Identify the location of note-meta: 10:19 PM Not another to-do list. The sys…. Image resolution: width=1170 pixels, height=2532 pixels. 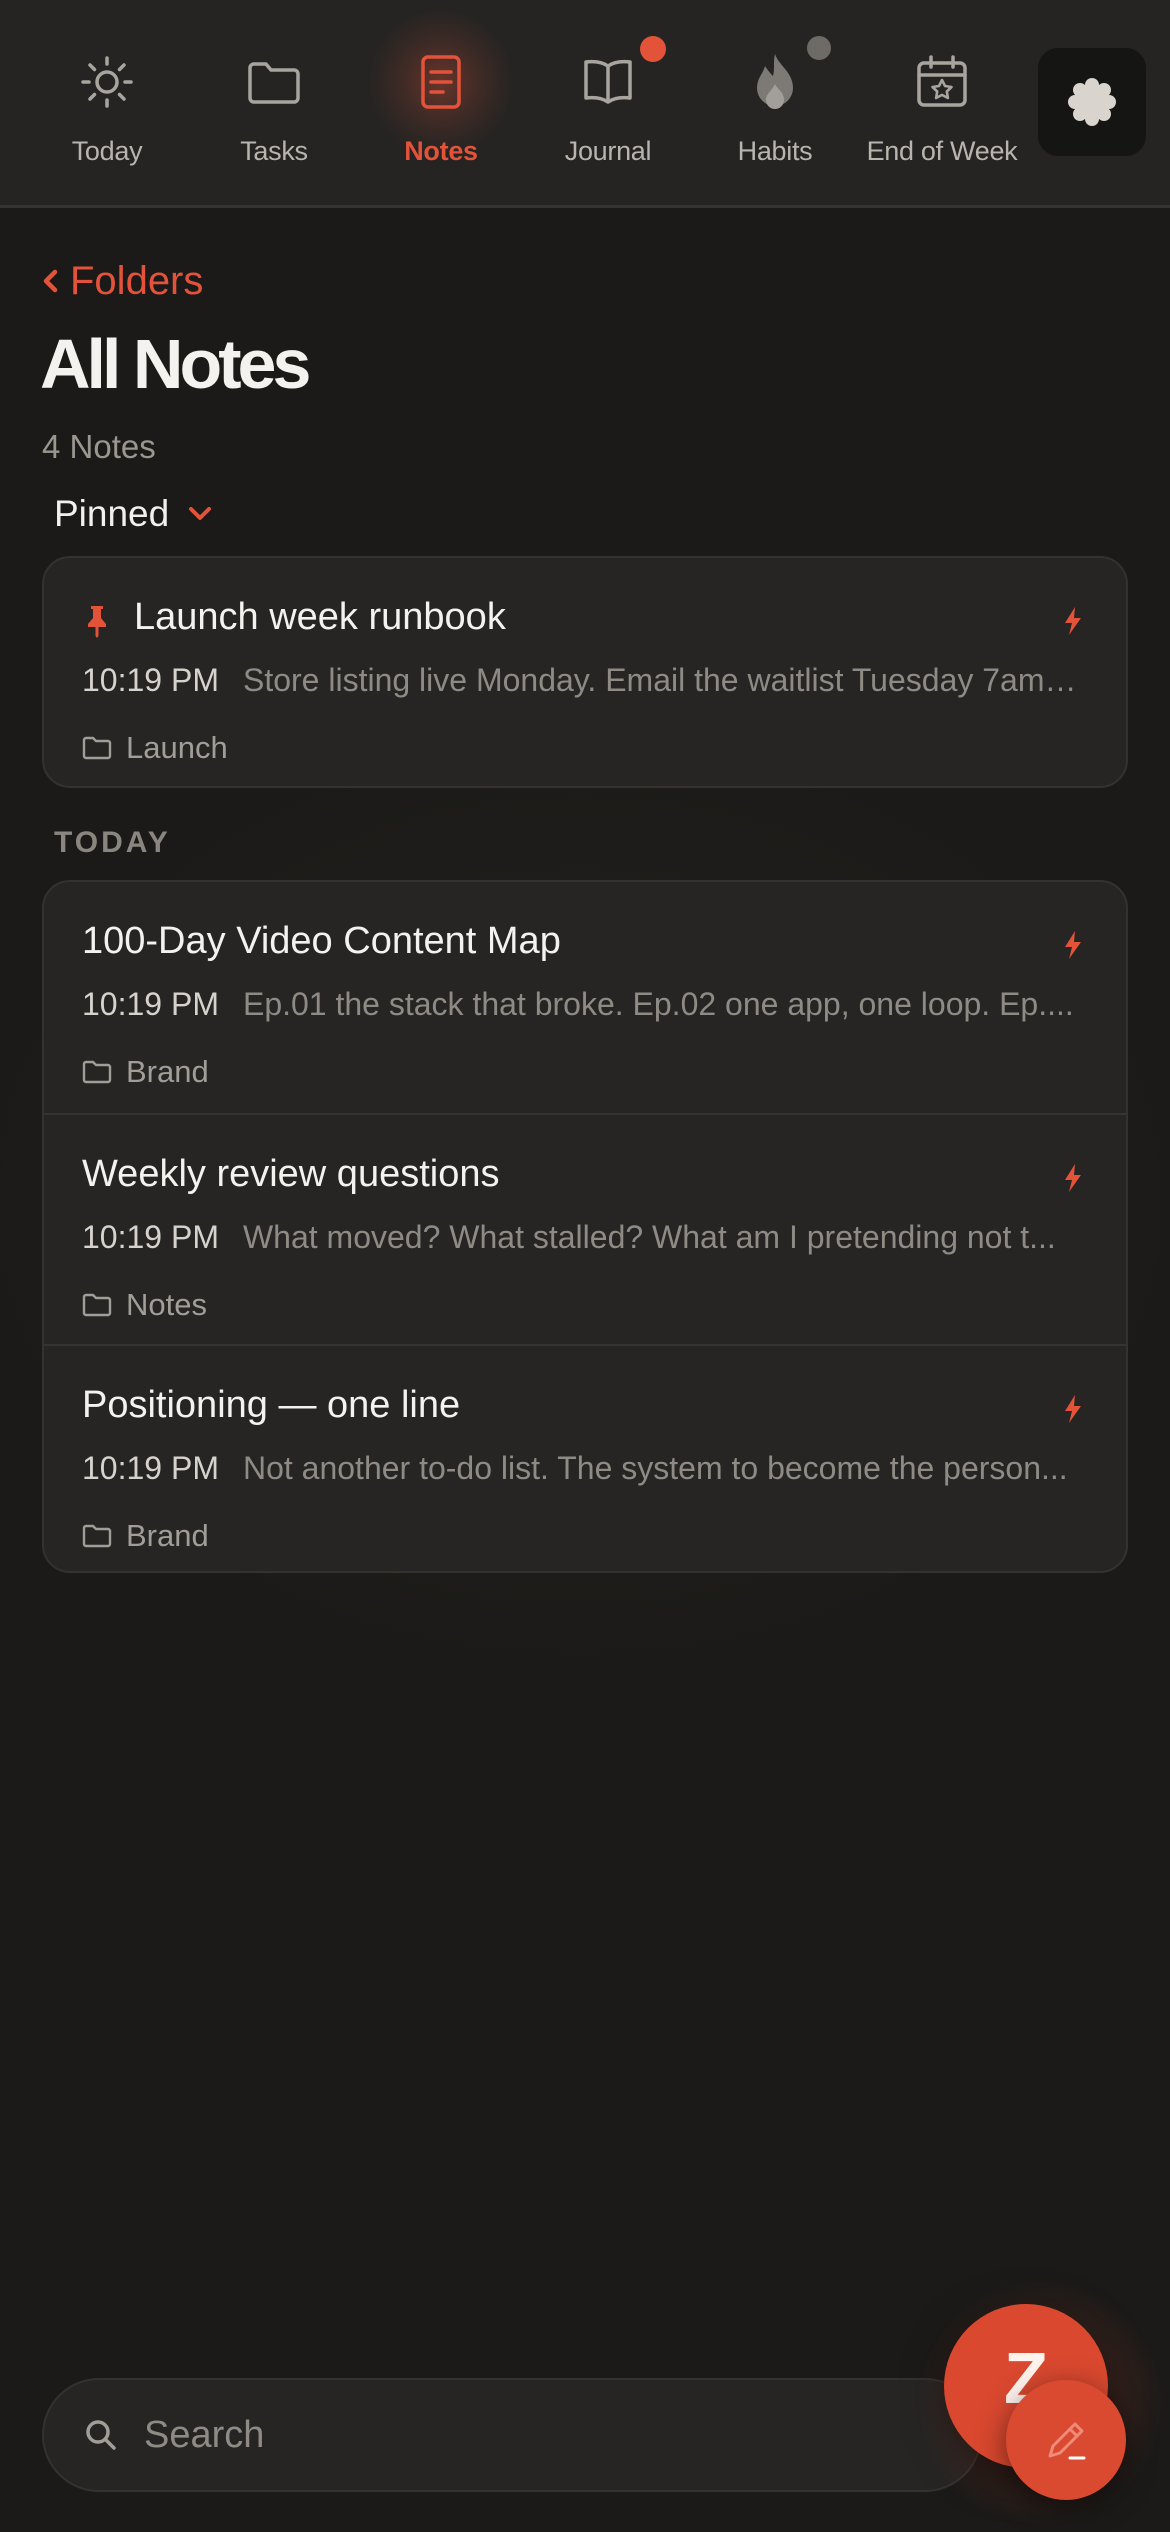
(583, 1468).